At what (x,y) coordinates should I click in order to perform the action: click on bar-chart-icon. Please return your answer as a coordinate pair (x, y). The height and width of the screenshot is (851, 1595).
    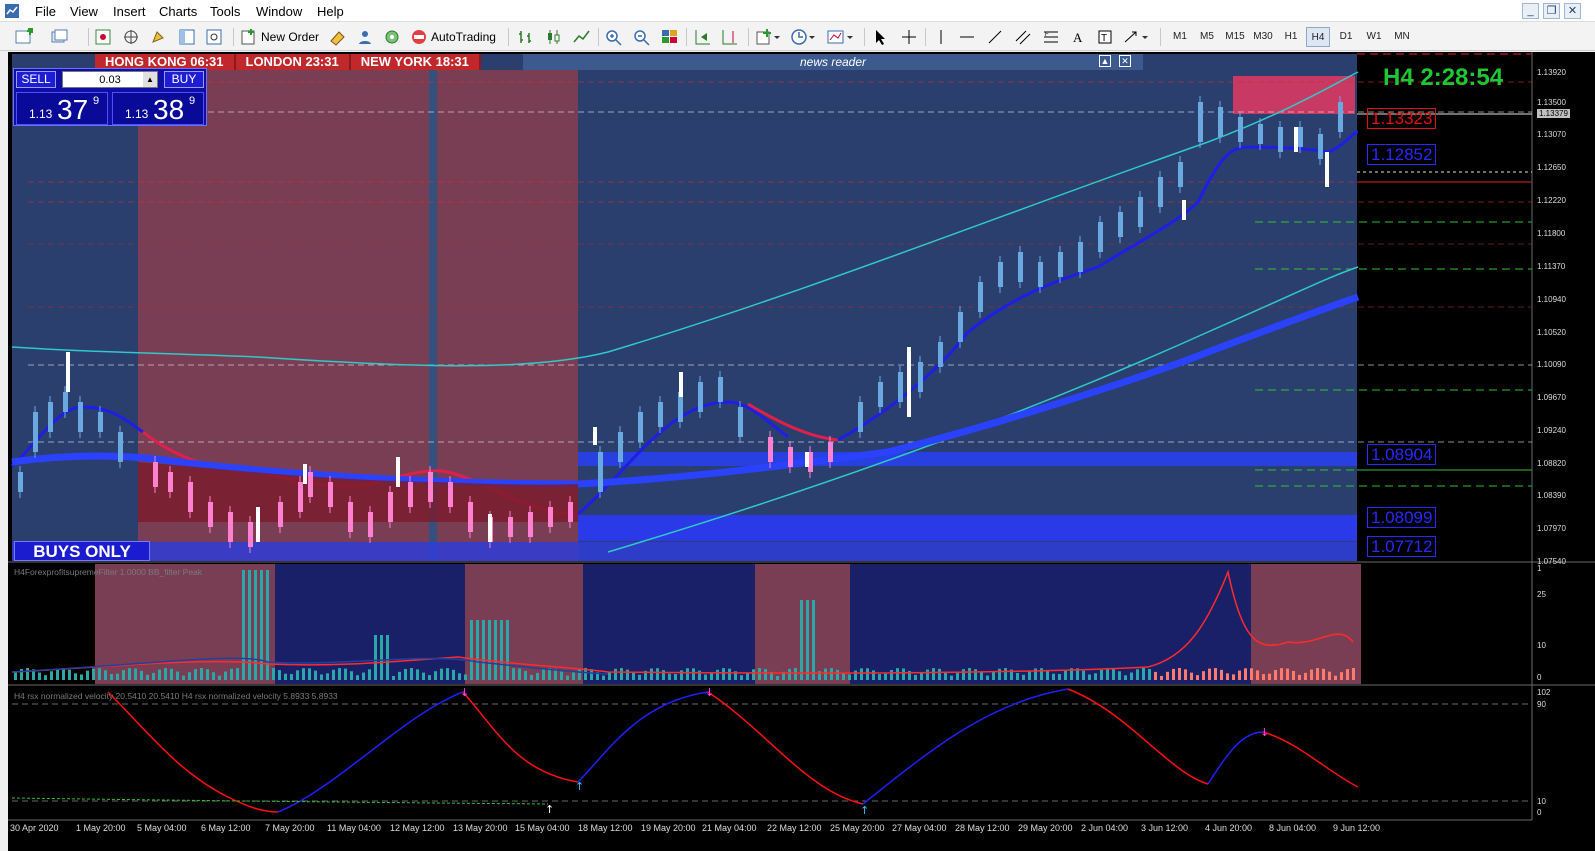
    Looking at the image, I should click on (526, 37).